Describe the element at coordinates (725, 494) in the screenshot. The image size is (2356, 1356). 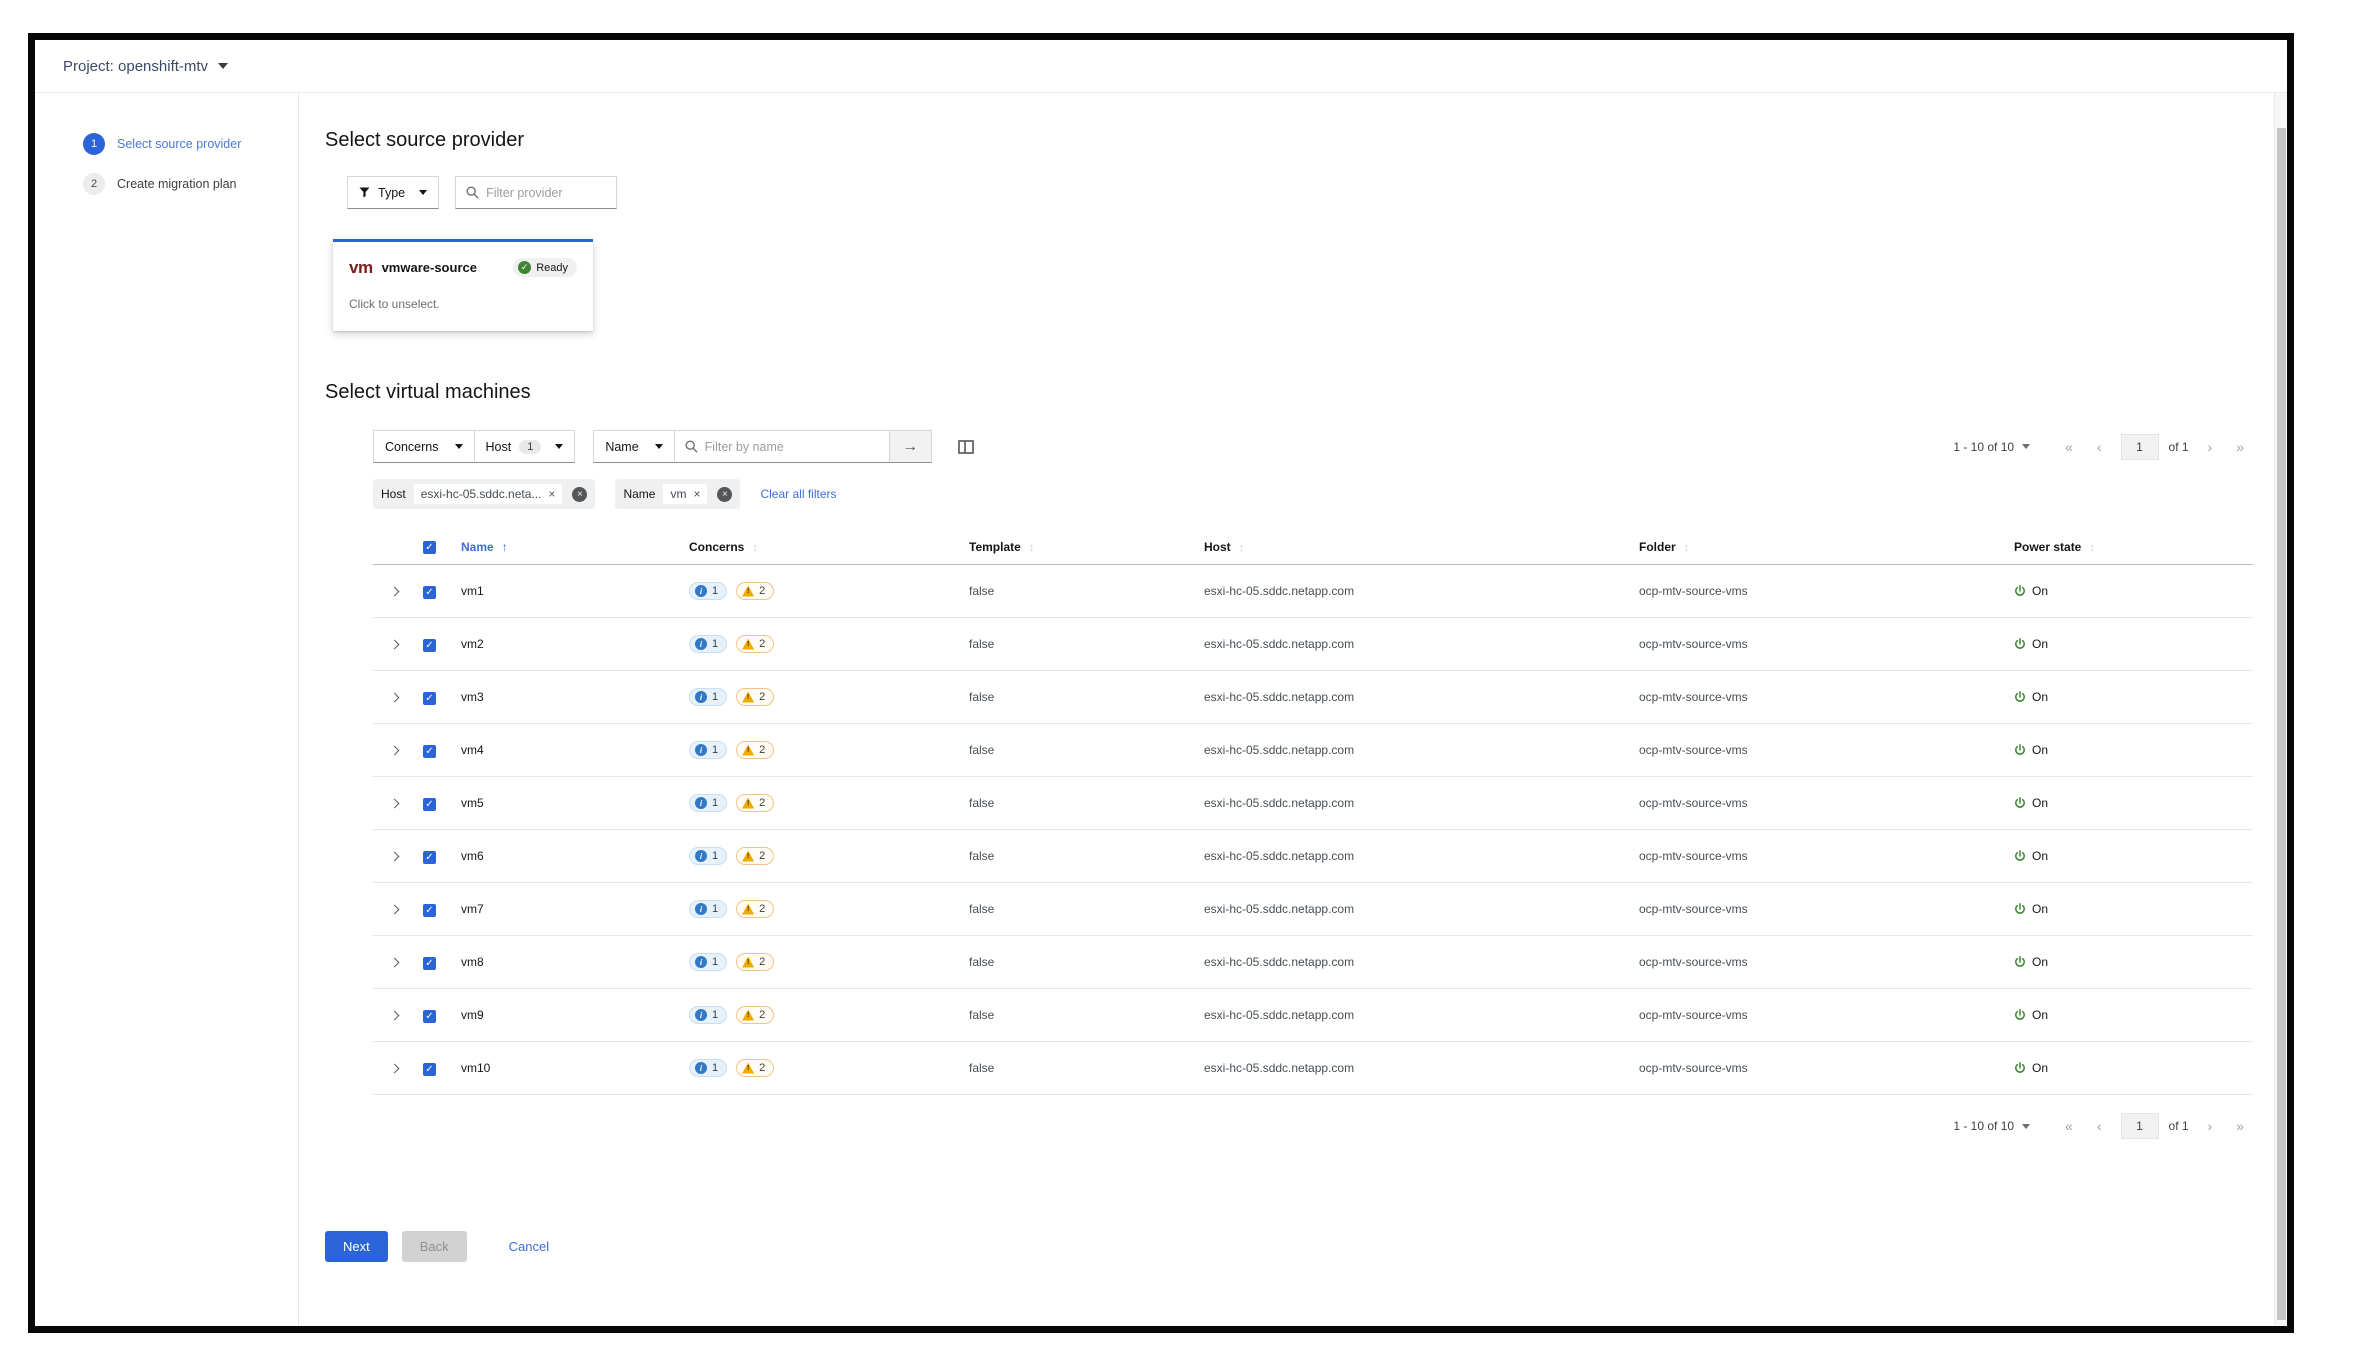
I see `clear-name-group-icon: ×` at that location.